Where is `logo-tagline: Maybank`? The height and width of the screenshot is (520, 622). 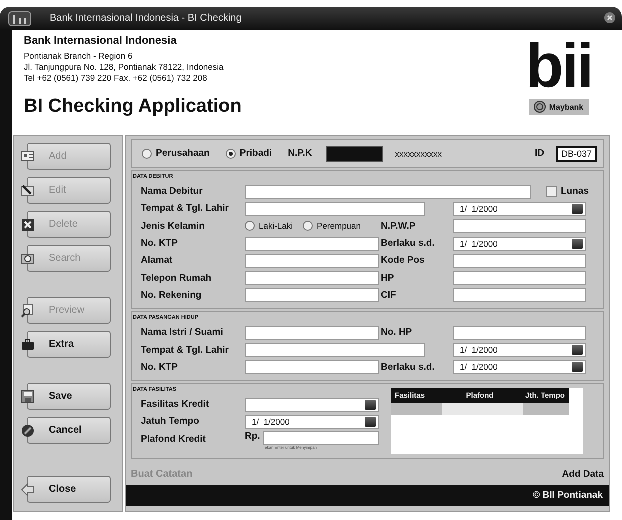
logo-tagline: Maybank is located at coordinates (566, 107).